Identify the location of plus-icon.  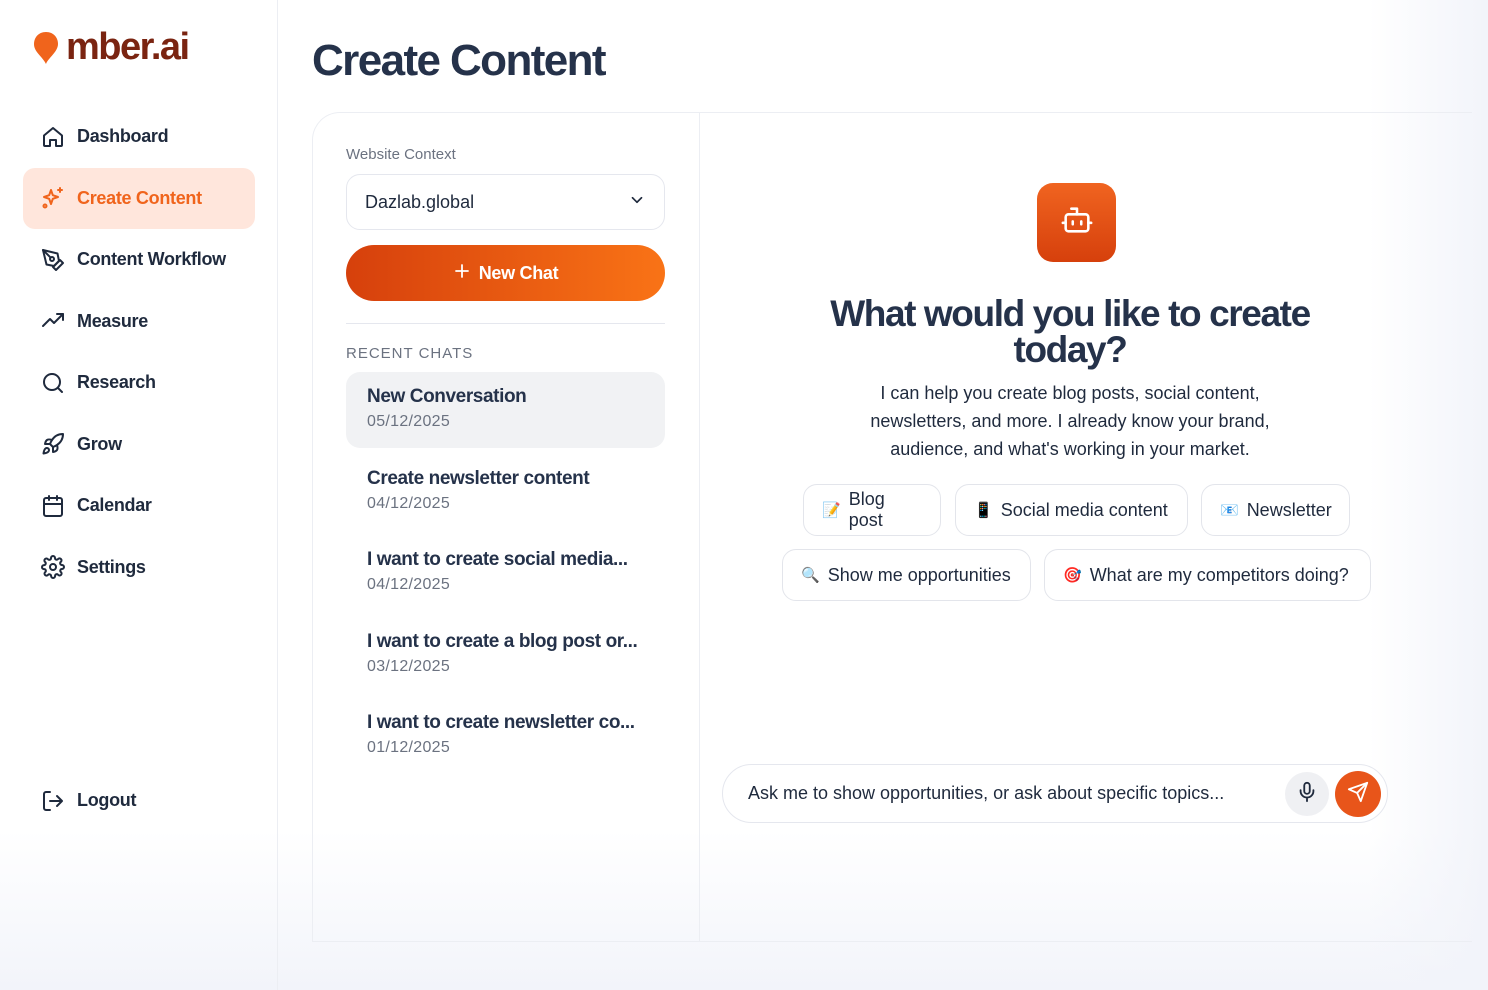
(462, 273).